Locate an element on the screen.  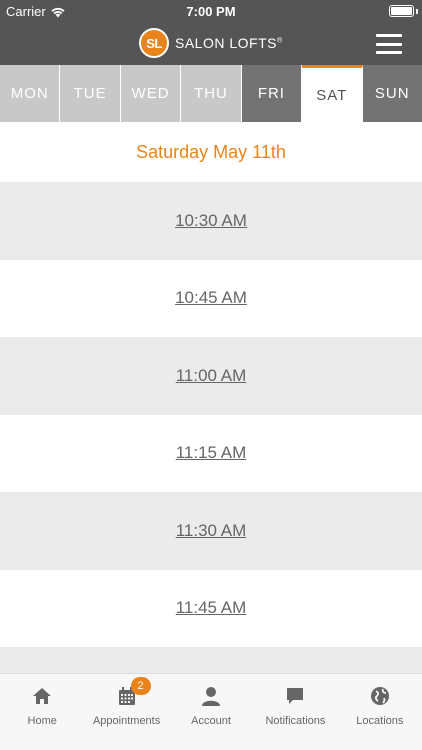
tab-label: Home is located at coordinates (42, 721).